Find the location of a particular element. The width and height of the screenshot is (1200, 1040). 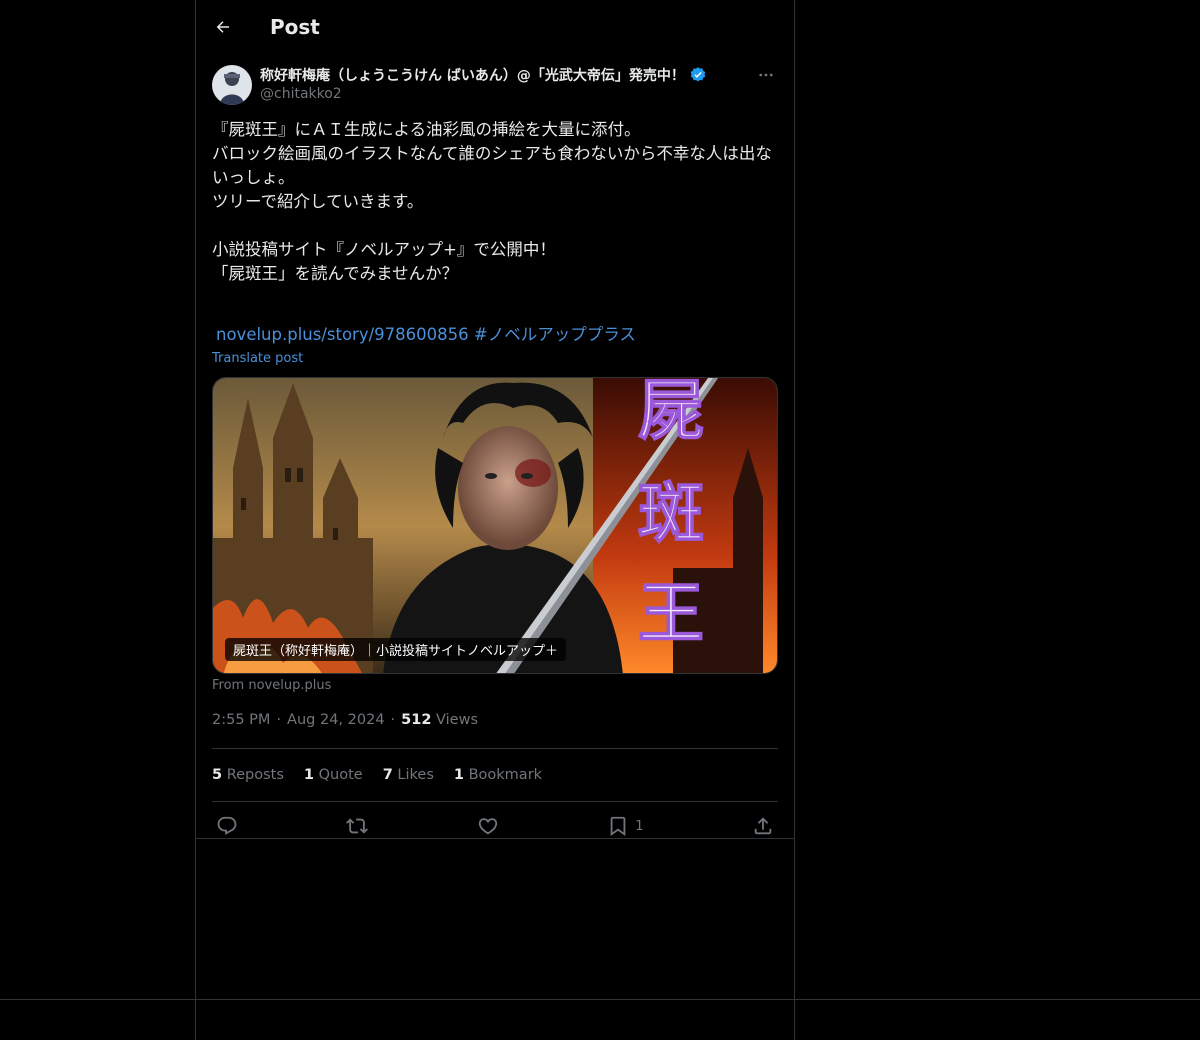

like-button is located at coordinates (488, 826).